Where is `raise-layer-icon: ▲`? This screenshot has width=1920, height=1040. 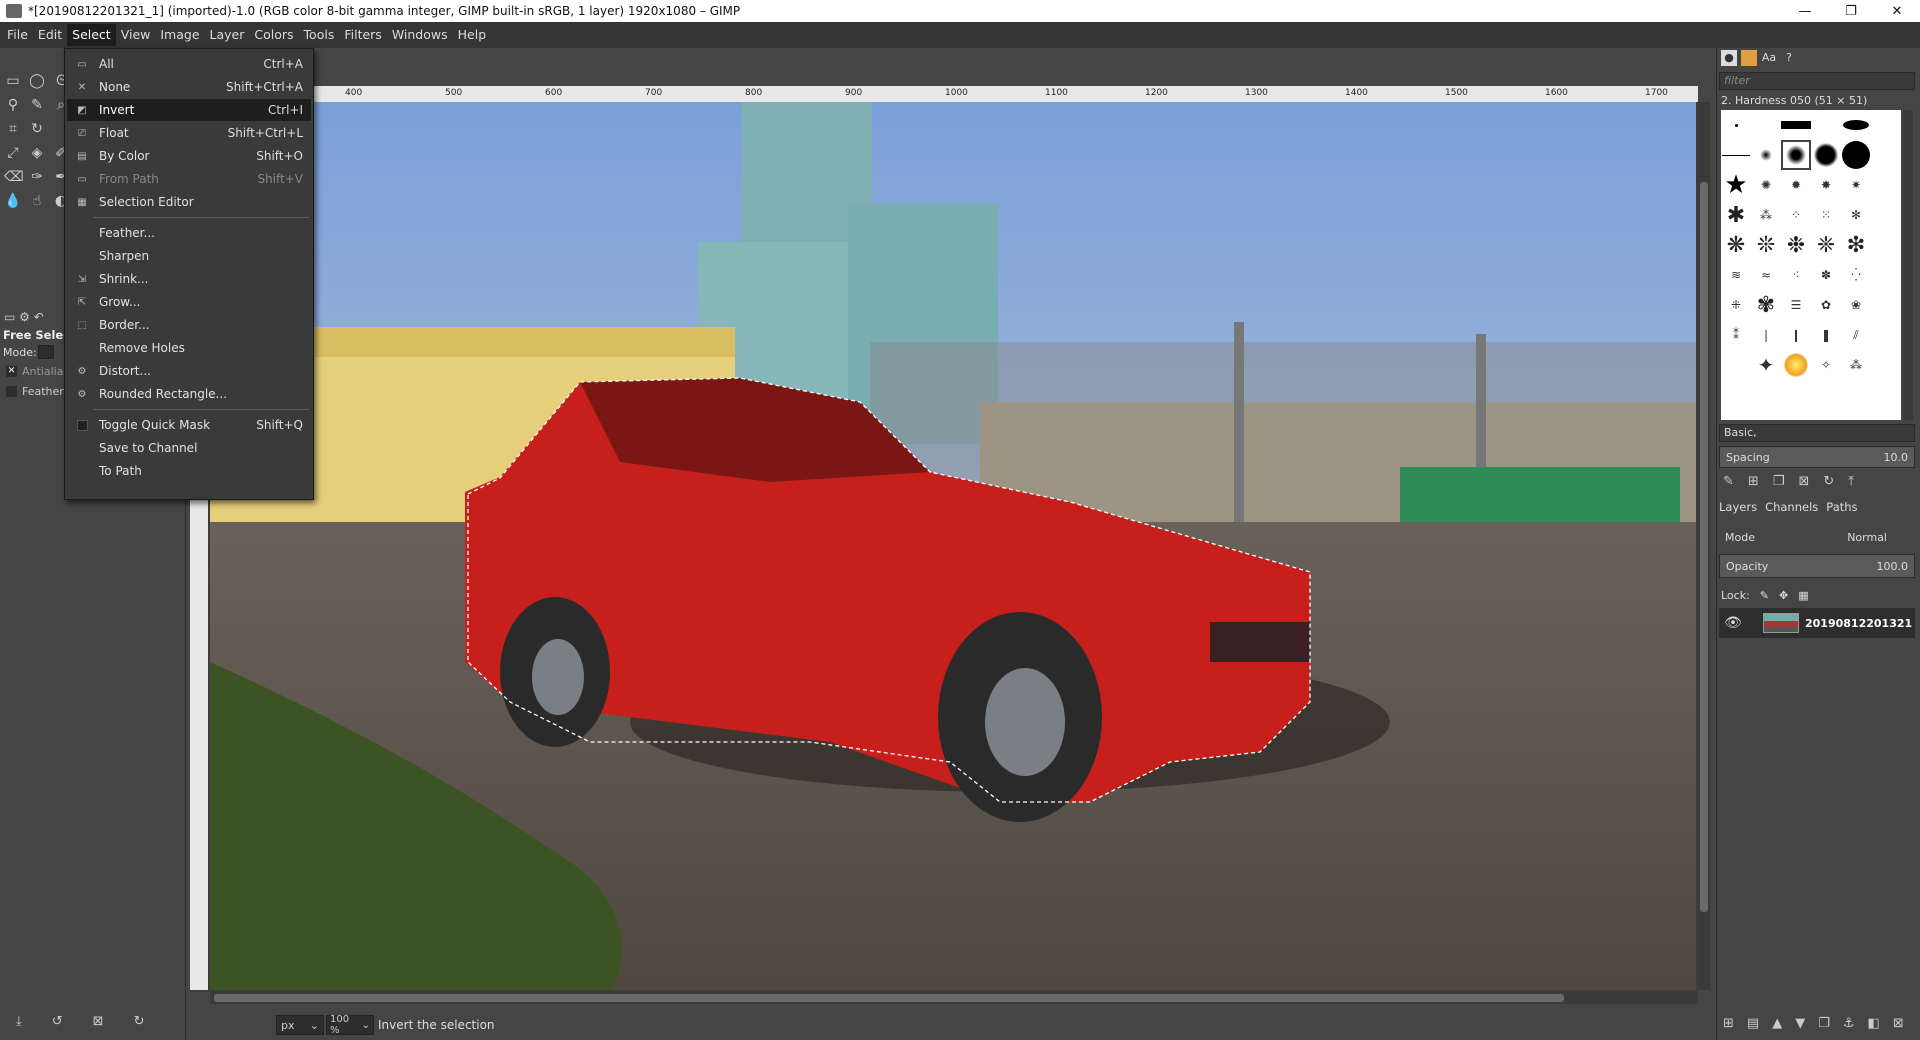
raise-layer-icon: ▲ is located at coordinates (1777, 1023).